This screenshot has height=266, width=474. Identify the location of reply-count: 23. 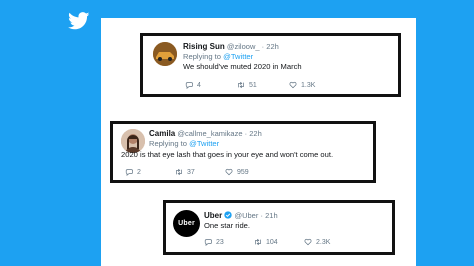
(220, 242).